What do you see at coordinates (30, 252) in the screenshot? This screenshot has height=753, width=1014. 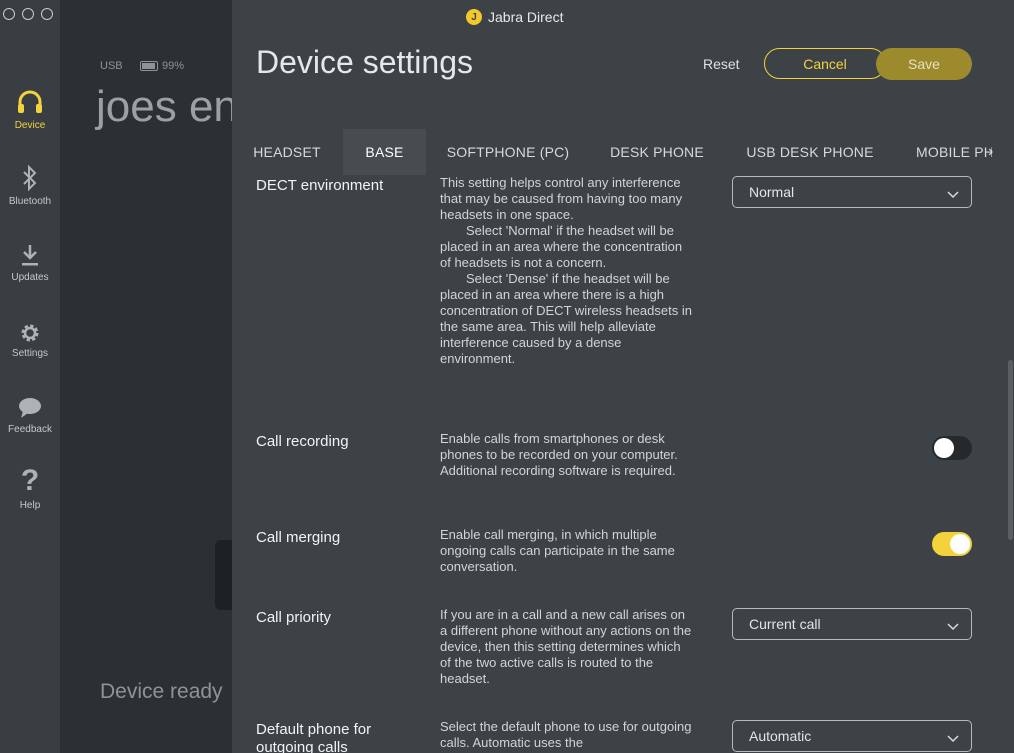 I see `download-icon` at bounding box center [30, 252].